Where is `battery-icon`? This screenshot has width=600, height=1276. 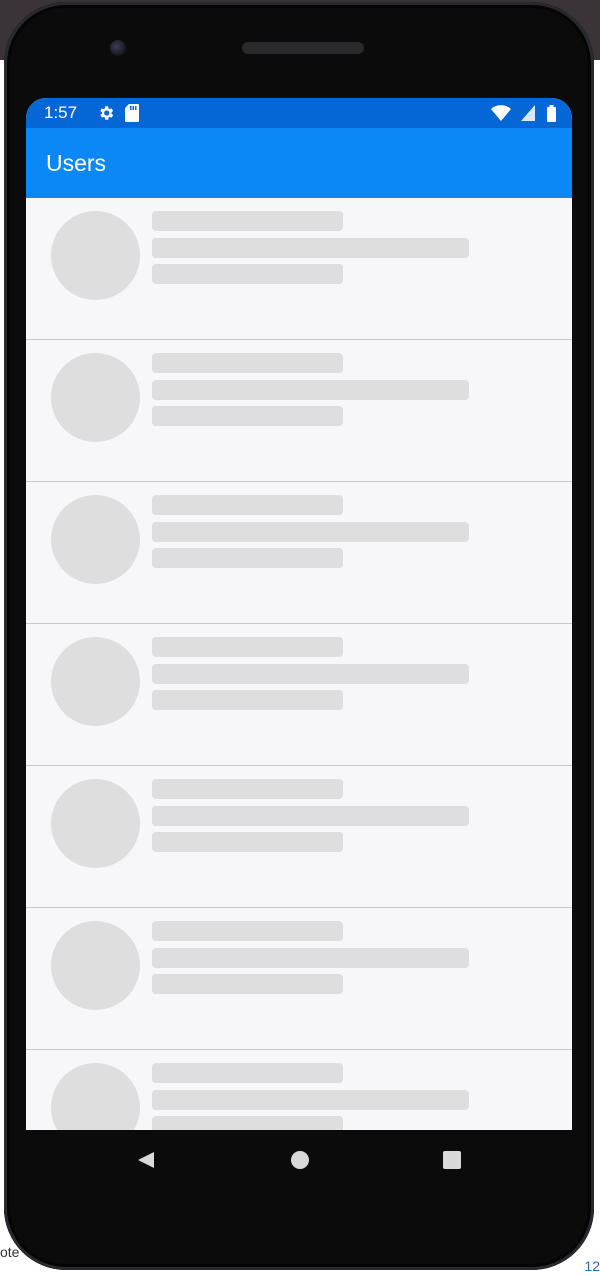
battery-icon is located at coordinates (551, 113).